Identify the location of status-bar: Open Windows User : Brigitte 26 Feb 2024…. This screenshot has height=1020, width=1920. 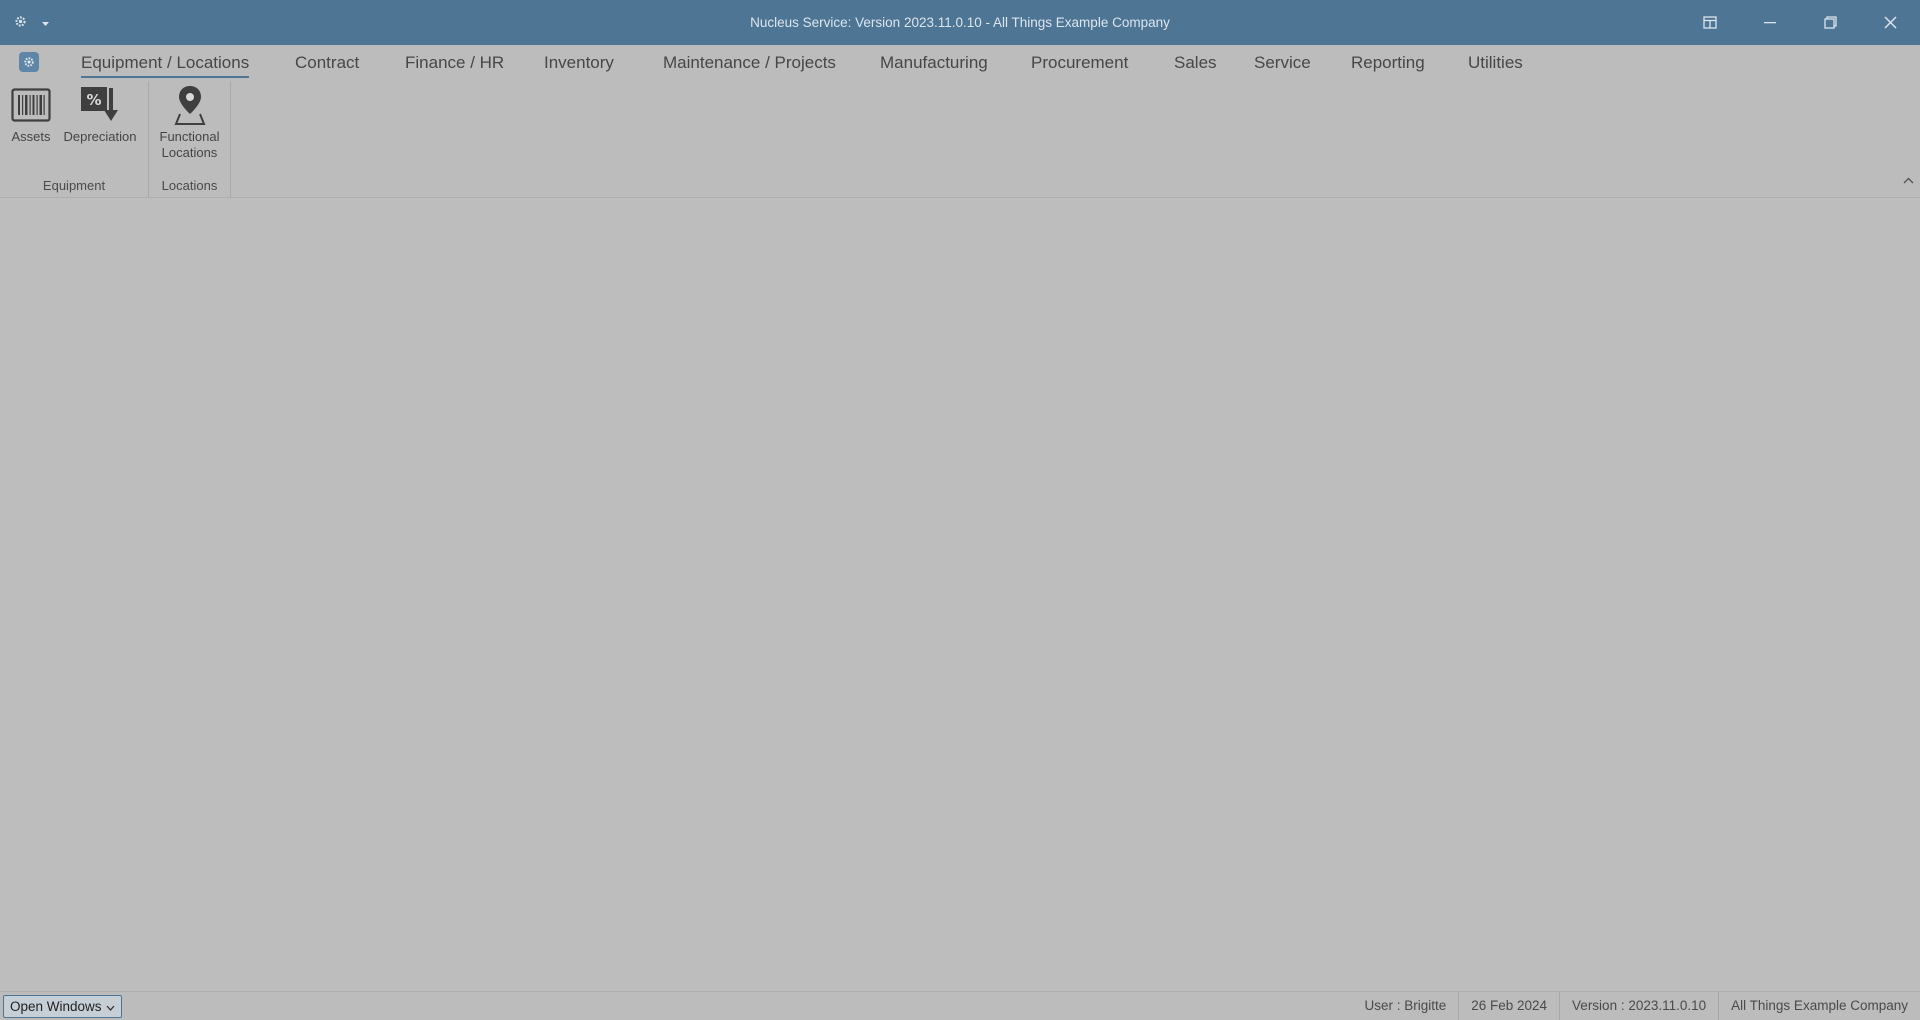
(960, 1005).